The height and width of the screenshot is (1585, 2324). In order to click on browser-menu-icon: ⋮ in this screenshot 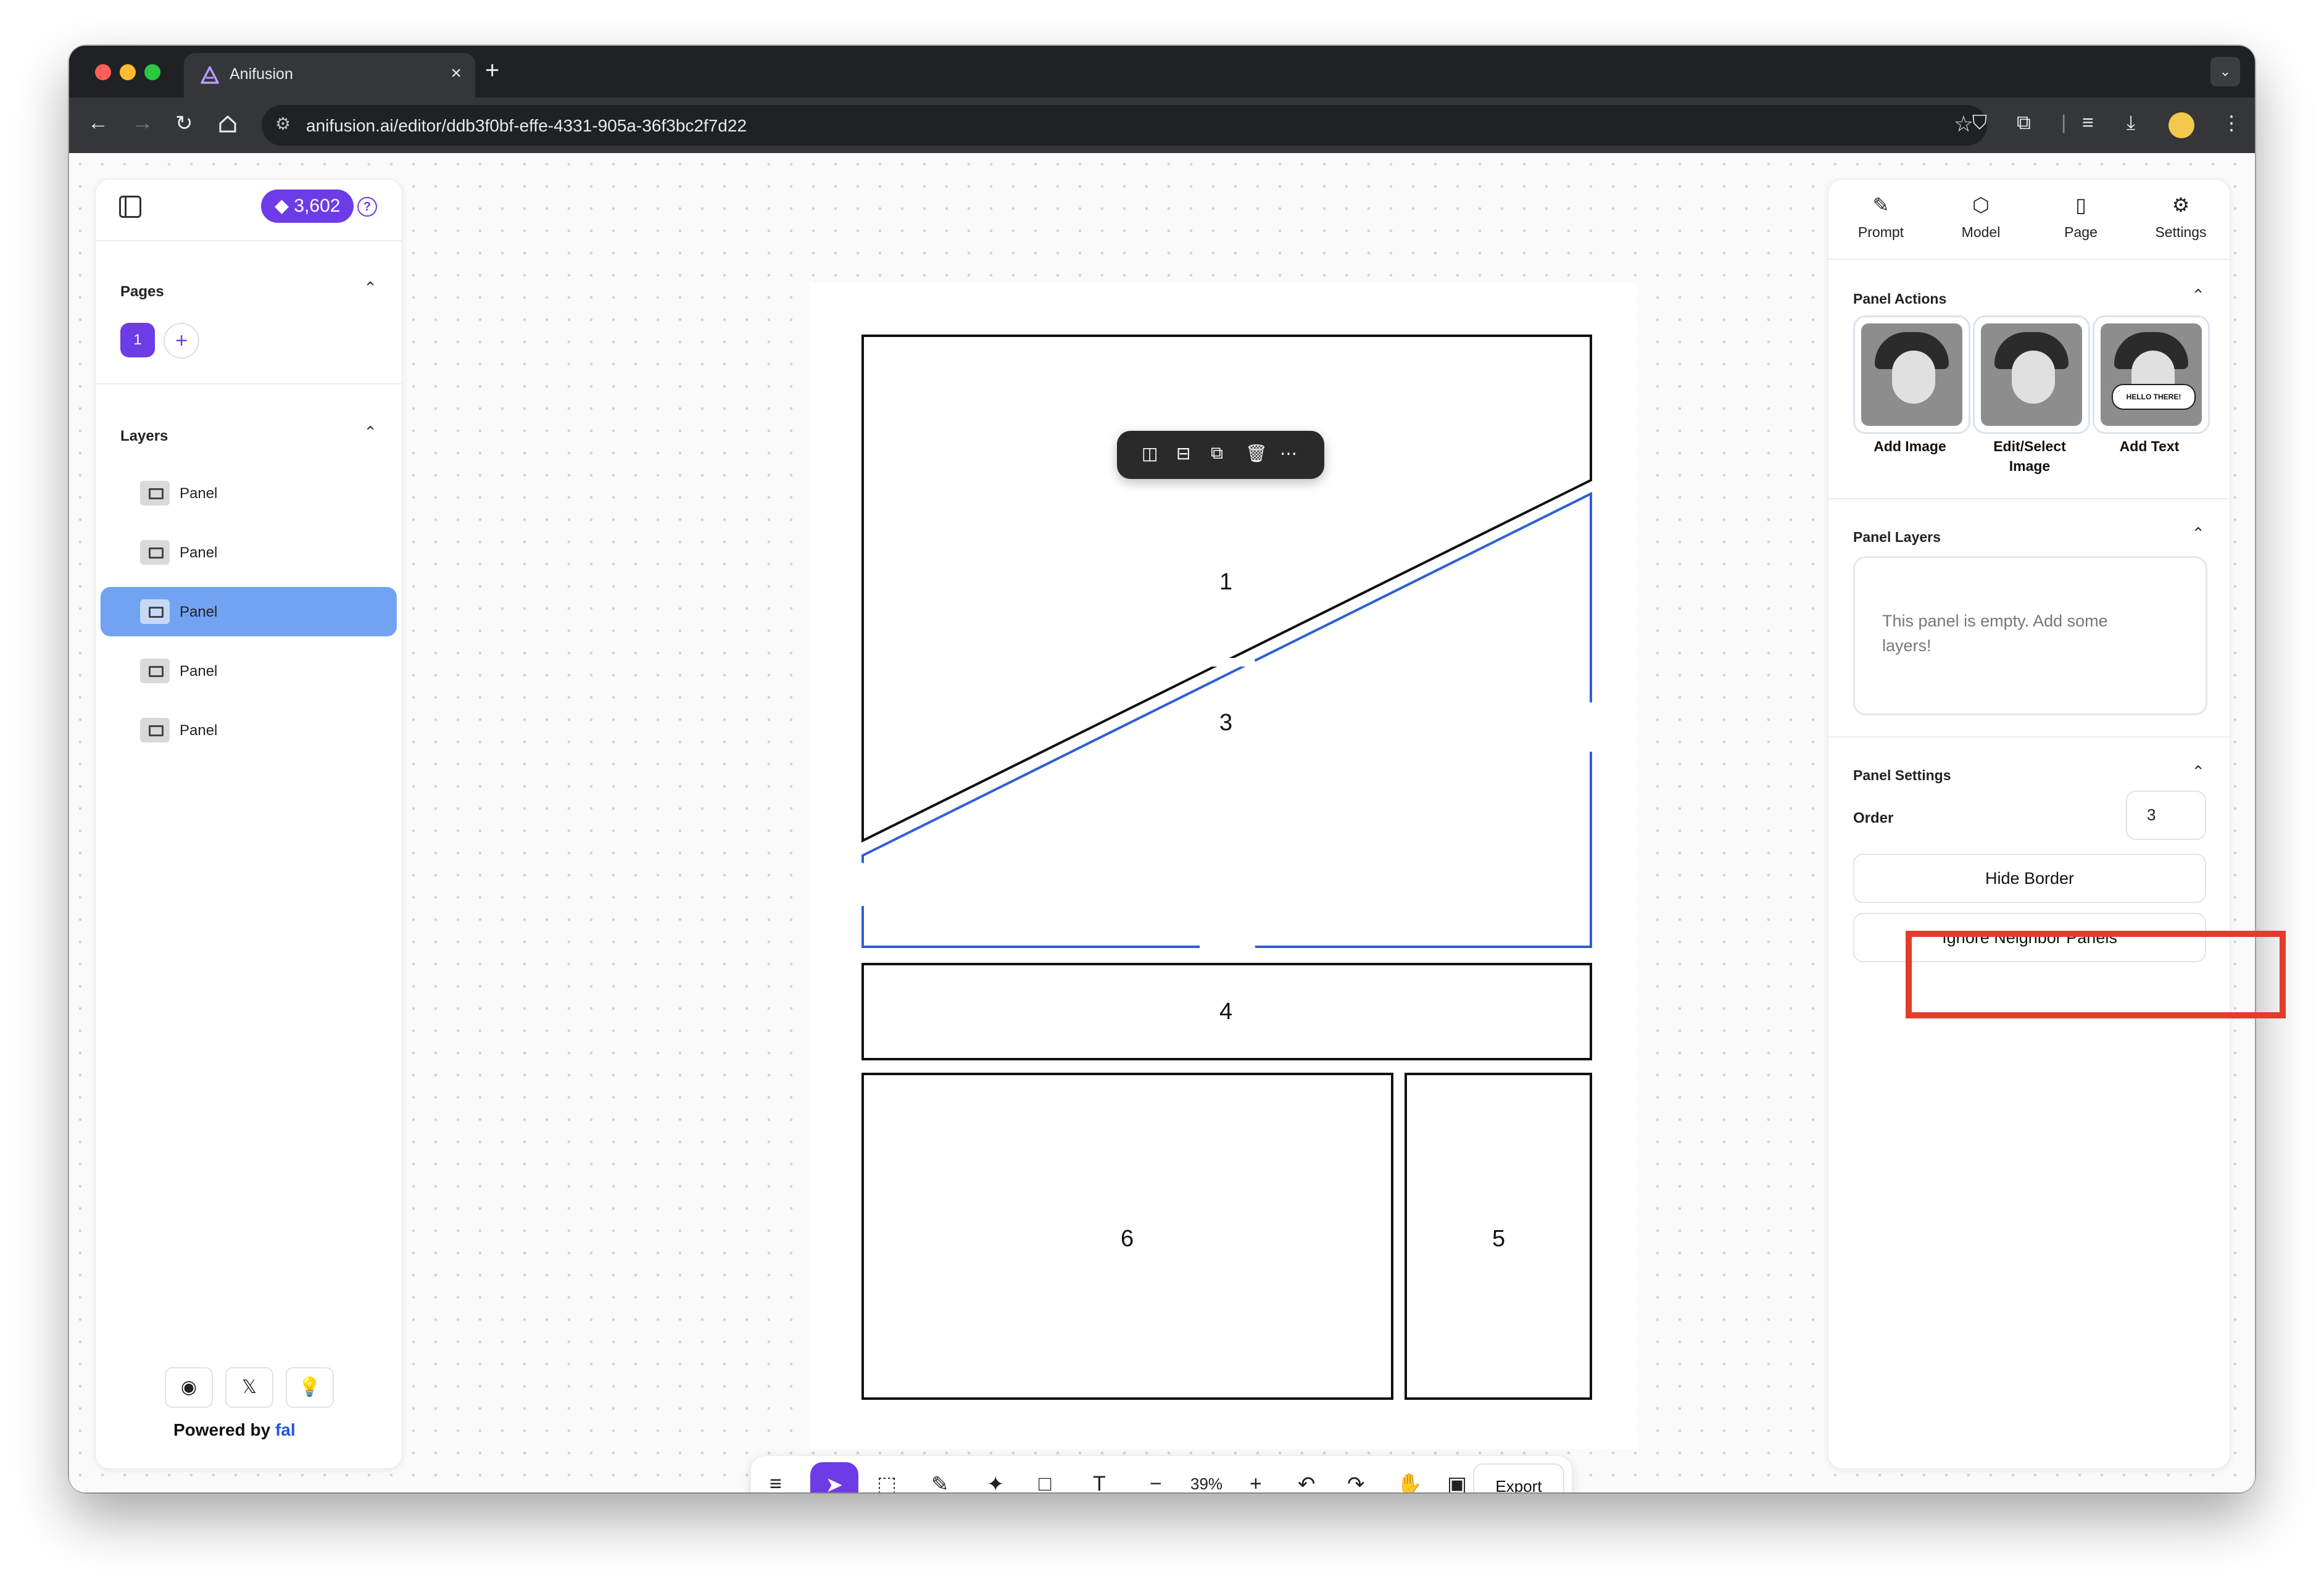, I will do `click(2231, 123)`.